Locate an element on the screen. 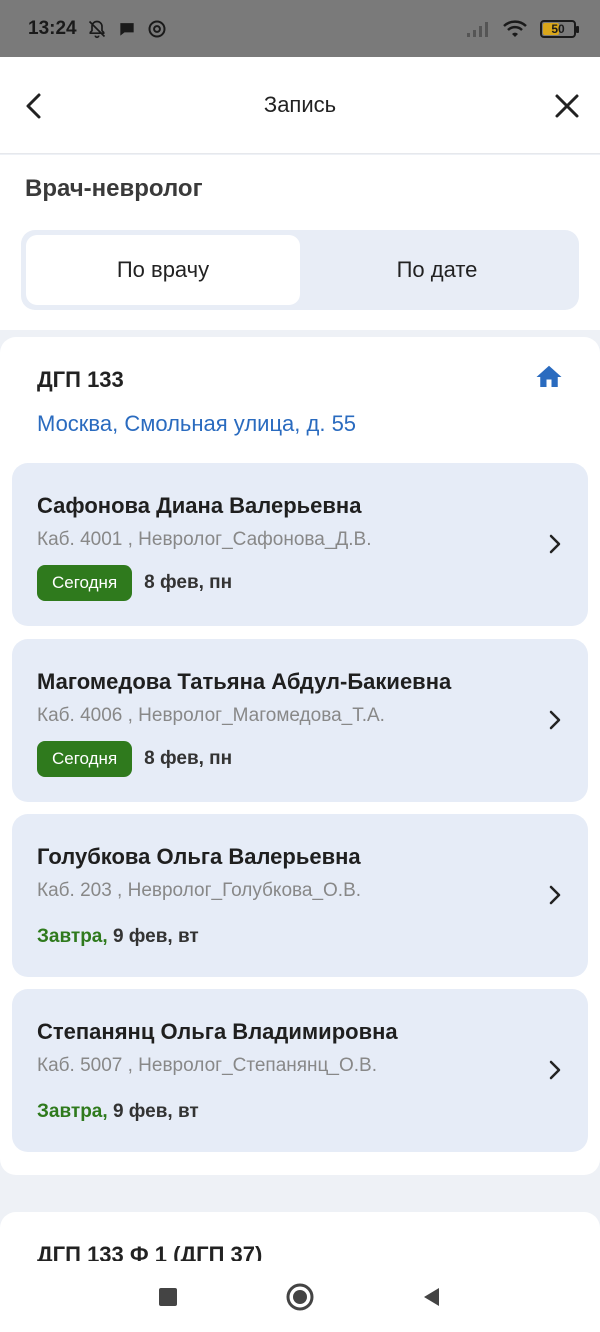  tab-by-date: По дате is located at coordinates (437, 270).